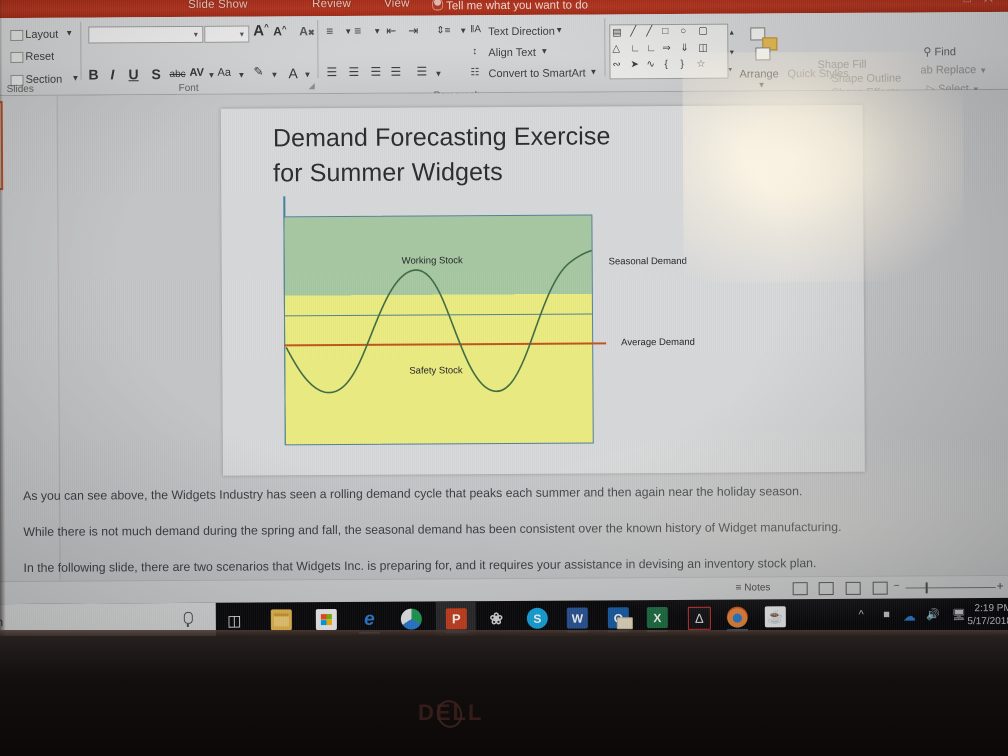 Image resolution: width=1008 pixels, height=756 pixels. Describe the element at coordinates (432, 261) in the screenshot. I see `working-stock-label: Working Stock` at that location.